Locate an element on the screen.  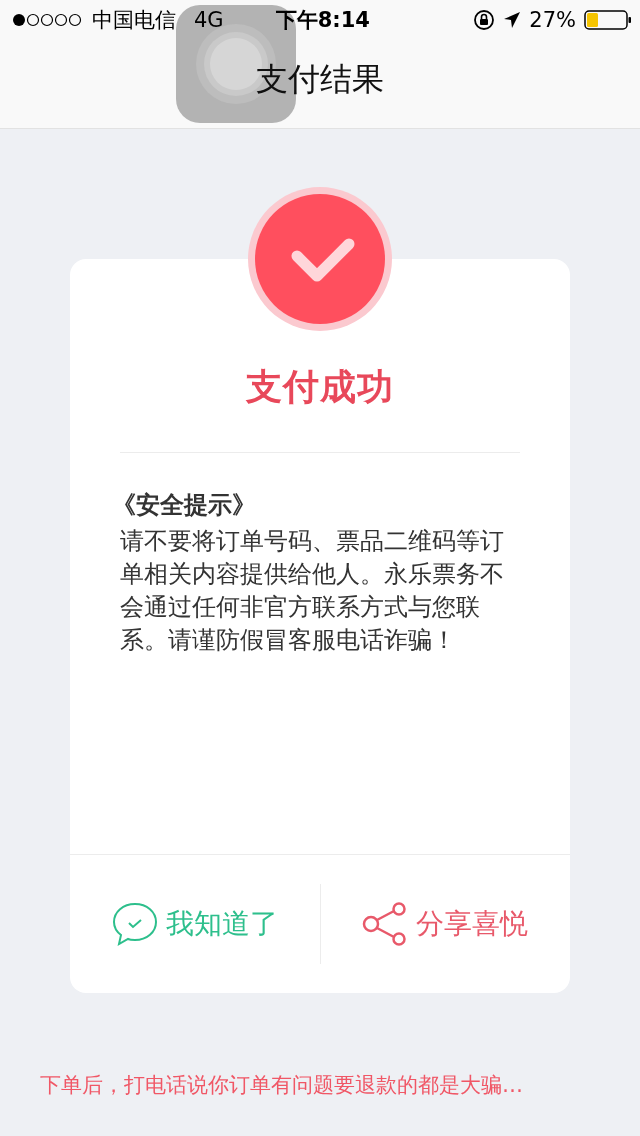
location-arrow-icon is located at coordinates (512, 20).